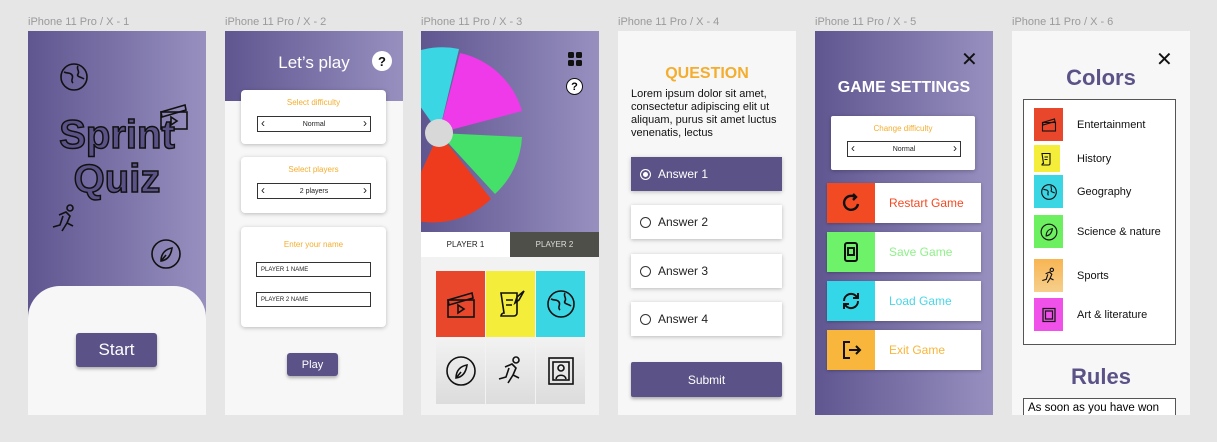  What do you see at coordinates (313, 269) in the screenshot?
I see `player1-name-input: PLAYER 1 NAME` at bounding box center [313, 269].